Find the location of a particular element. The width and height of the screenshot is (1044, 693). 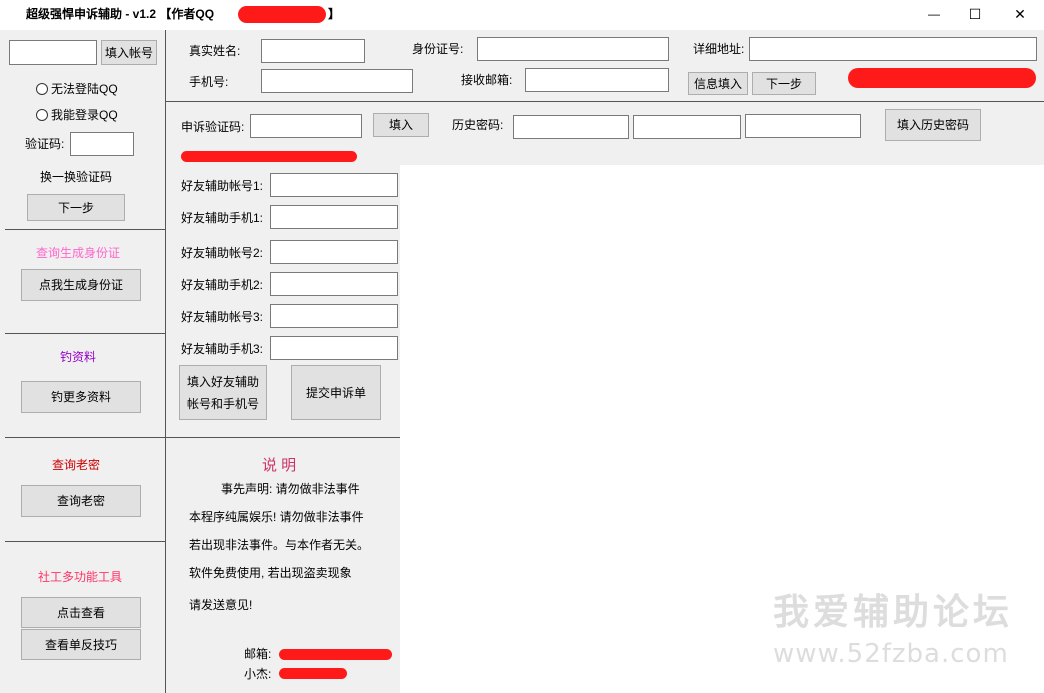

id-card-input is located at coordinates (573, 49).